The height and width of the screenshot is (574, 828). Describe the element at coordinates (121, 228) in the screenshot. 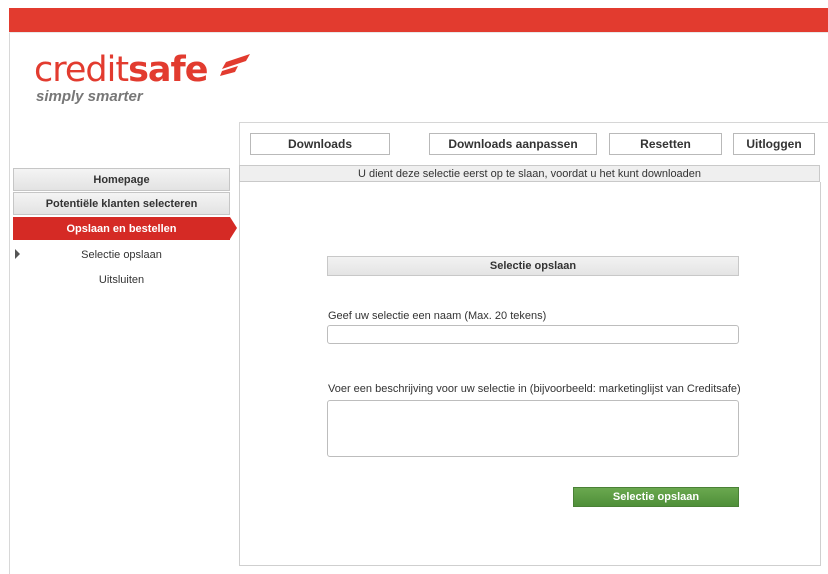

I see `sidebar-item-label: Opslaan en bestellen` at that location.